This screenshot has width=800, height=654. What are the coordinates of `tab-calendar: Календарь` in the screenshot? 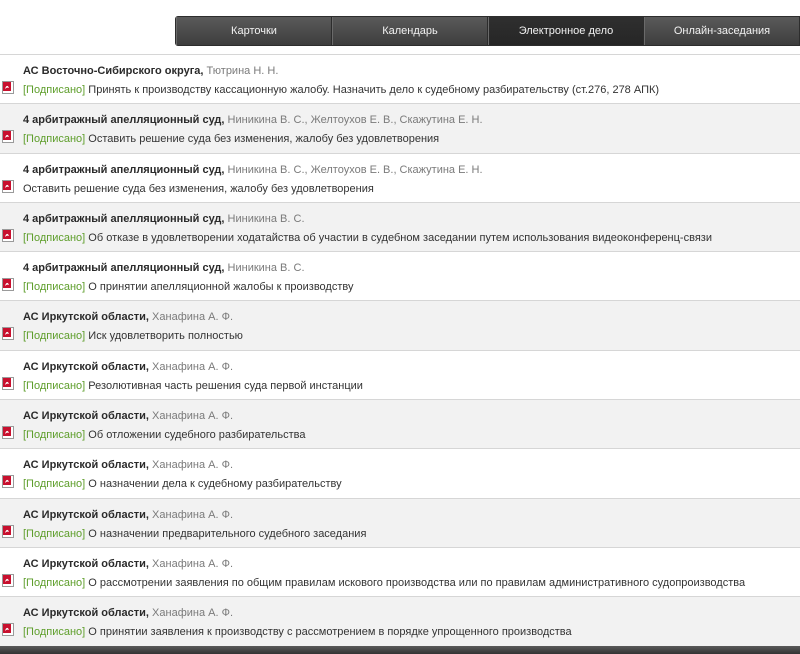 It's located at (410, 31).